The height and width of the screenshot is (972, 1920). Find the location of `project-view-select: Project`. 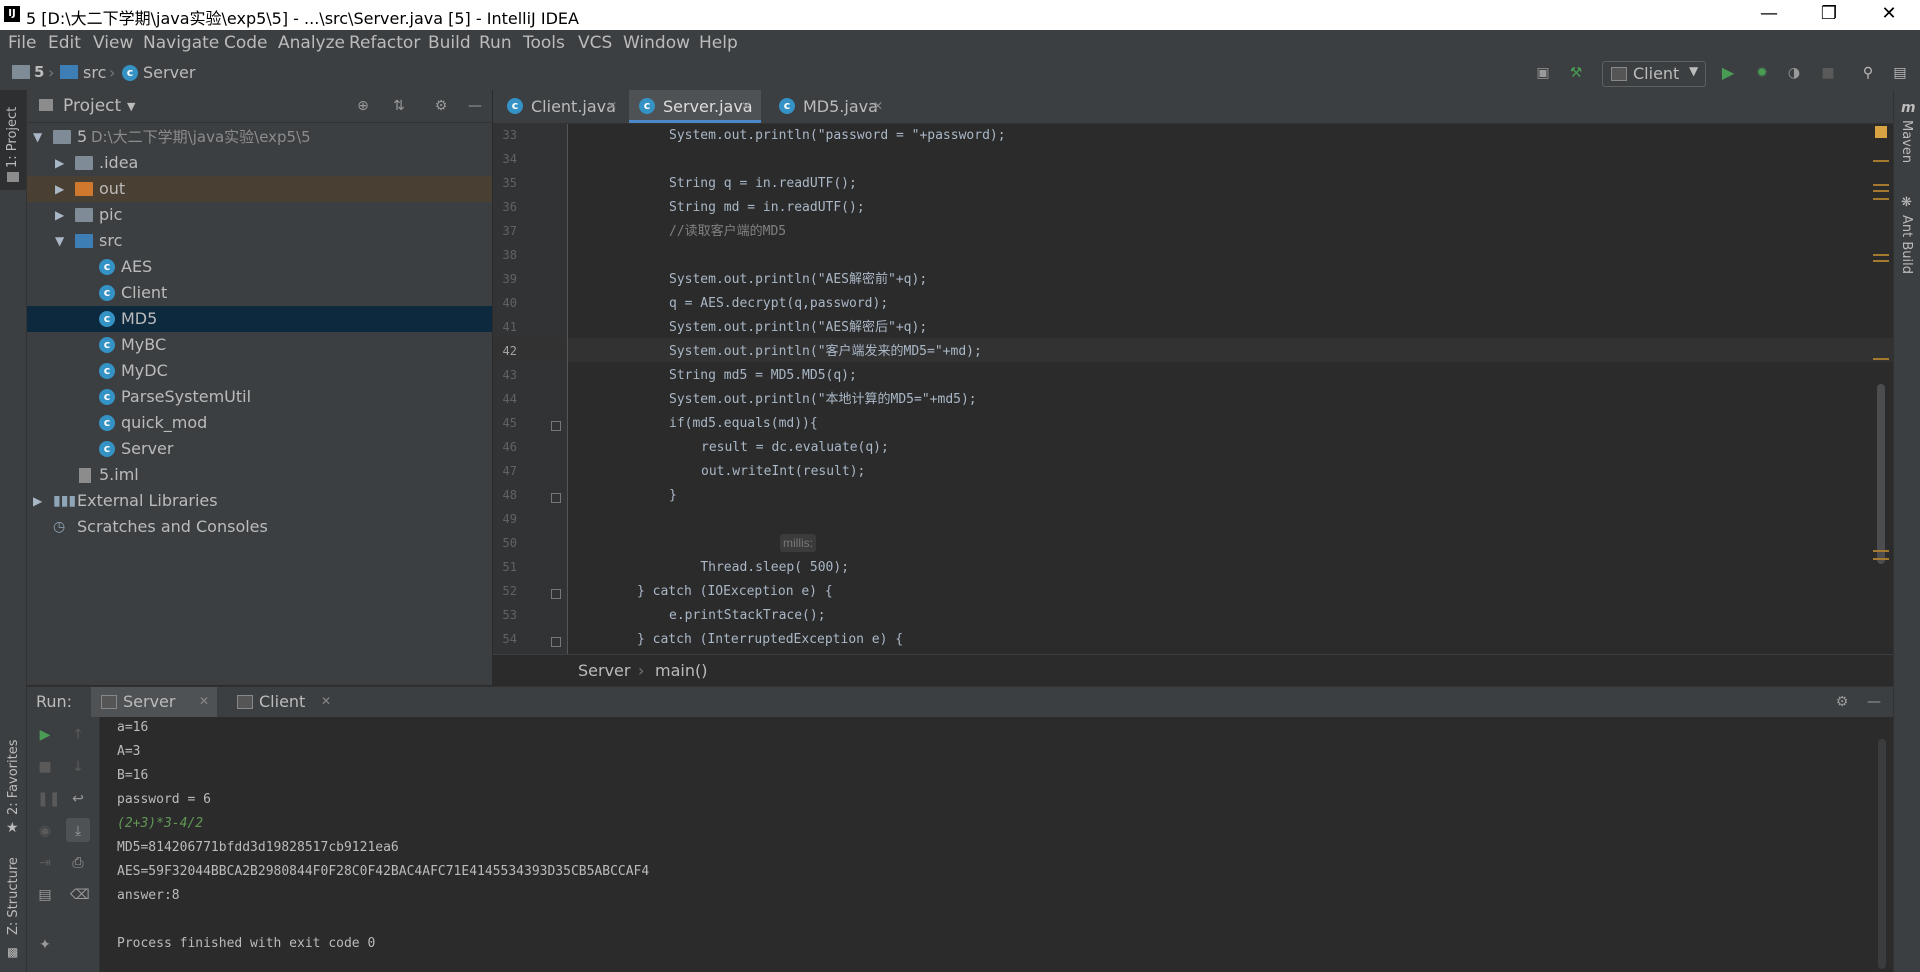

project-view-select: Project is located at coordinates (92, 106).